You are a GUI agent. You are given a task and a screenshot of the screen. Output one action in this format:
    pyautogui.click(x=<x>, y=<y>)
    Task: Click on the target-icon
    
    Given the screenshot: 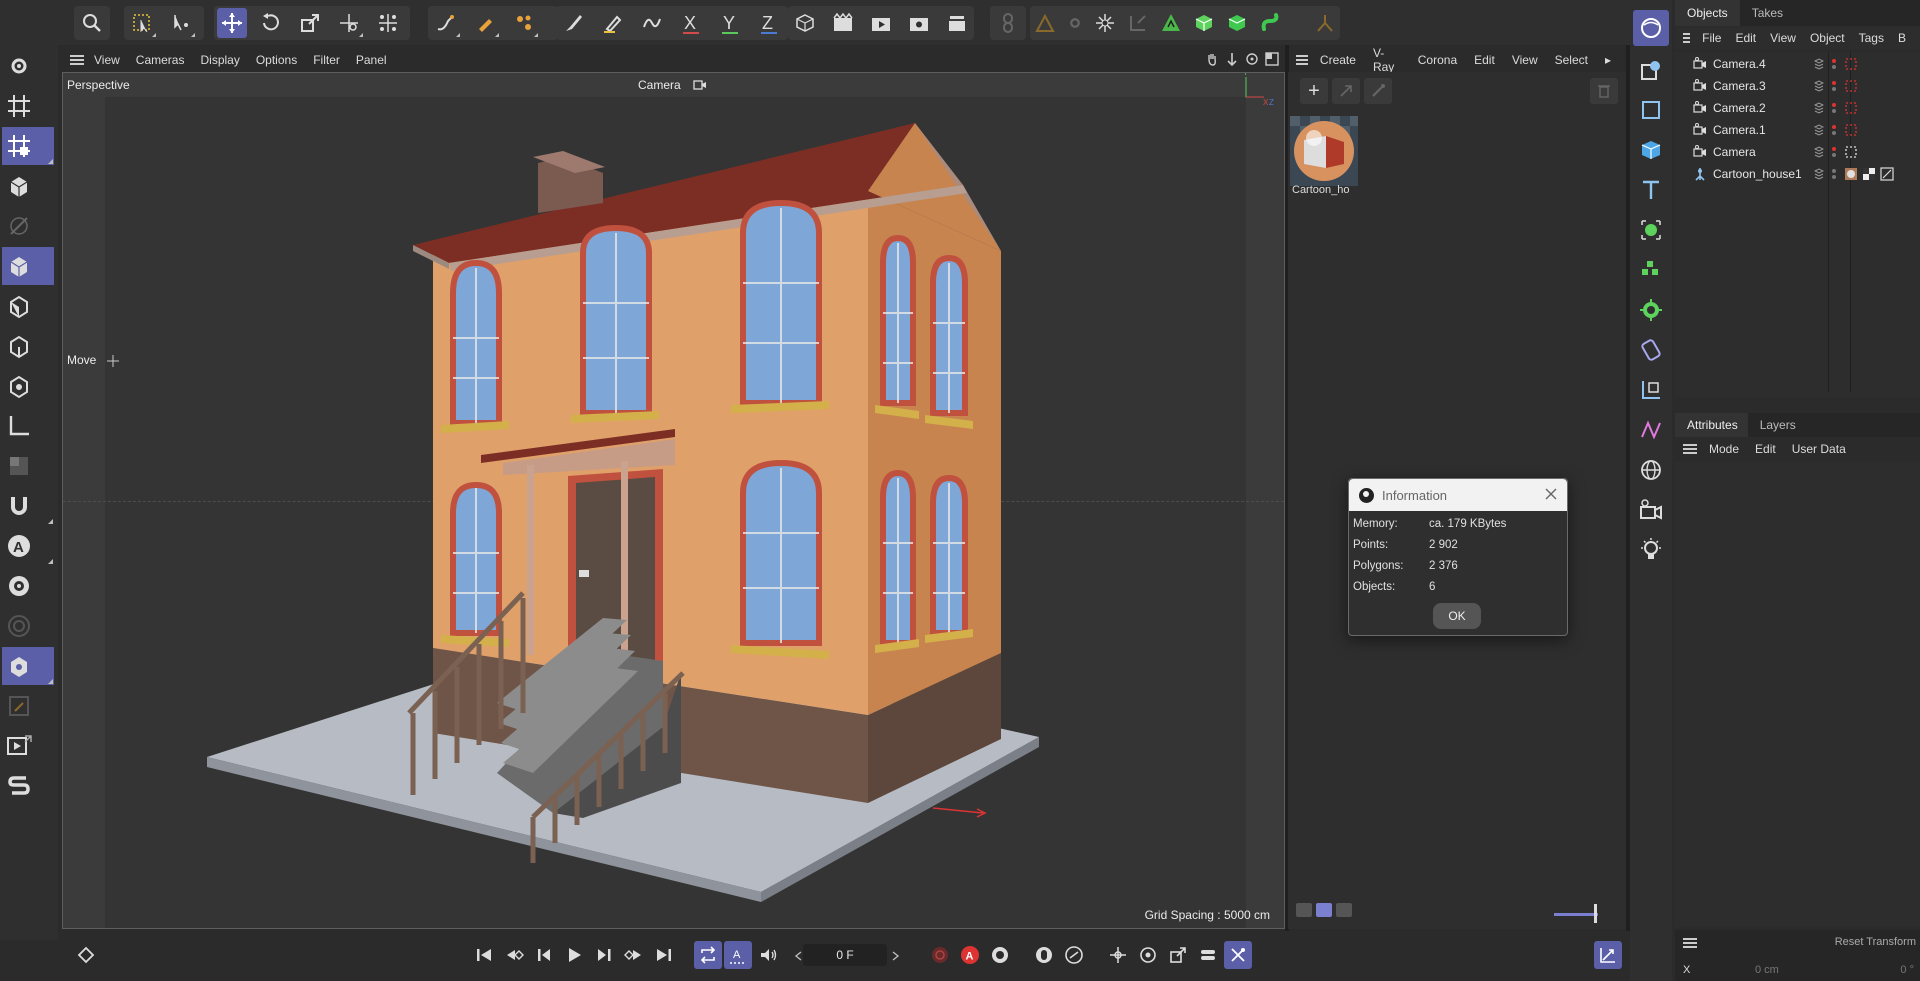 What is the action you would take?
    pyautogui.click(x=28, y=626)
    